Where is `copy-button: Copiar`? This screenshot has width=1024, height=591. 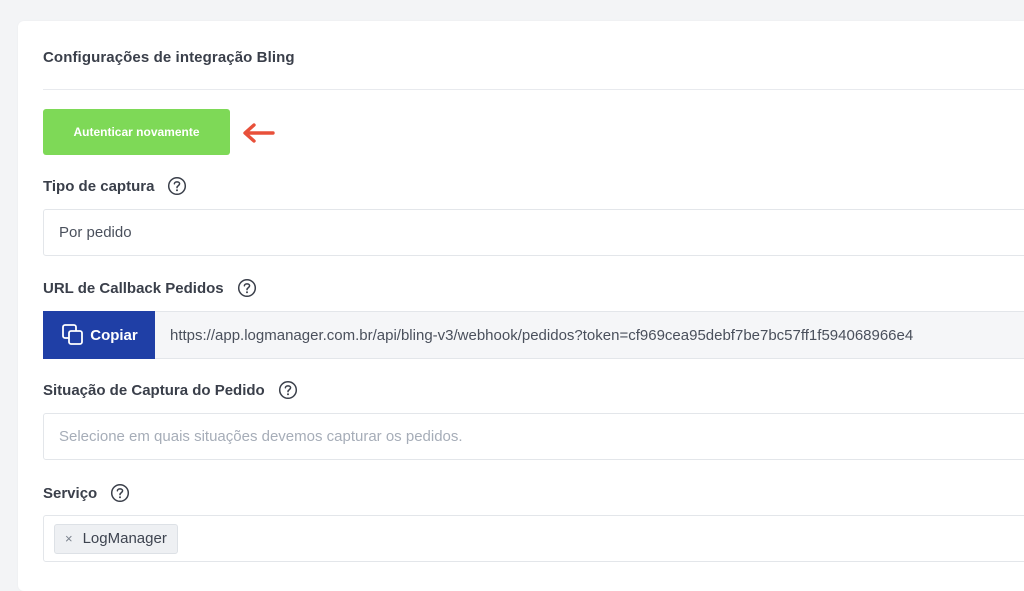 copy-button: Copiar is located at coordinates (99, 335).